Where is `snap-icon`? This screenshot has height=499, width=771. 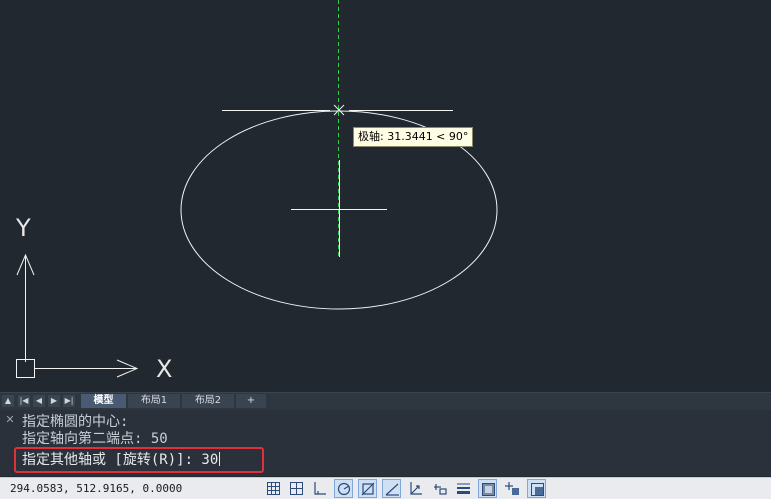
snap-icon is located at coordinates (296, 488).